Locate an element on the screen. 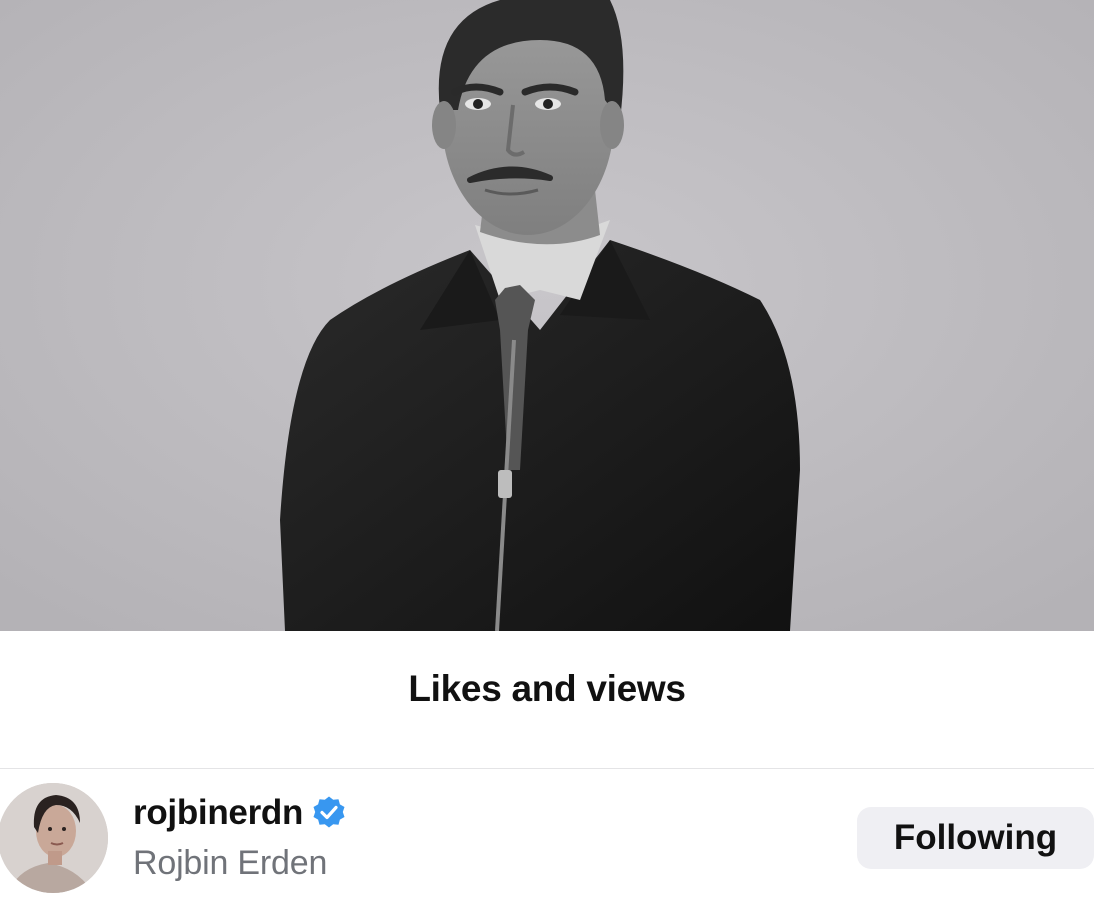 The image size is (1094, 916). username-line: rojbinerdn is located at coordinates (240, 813).